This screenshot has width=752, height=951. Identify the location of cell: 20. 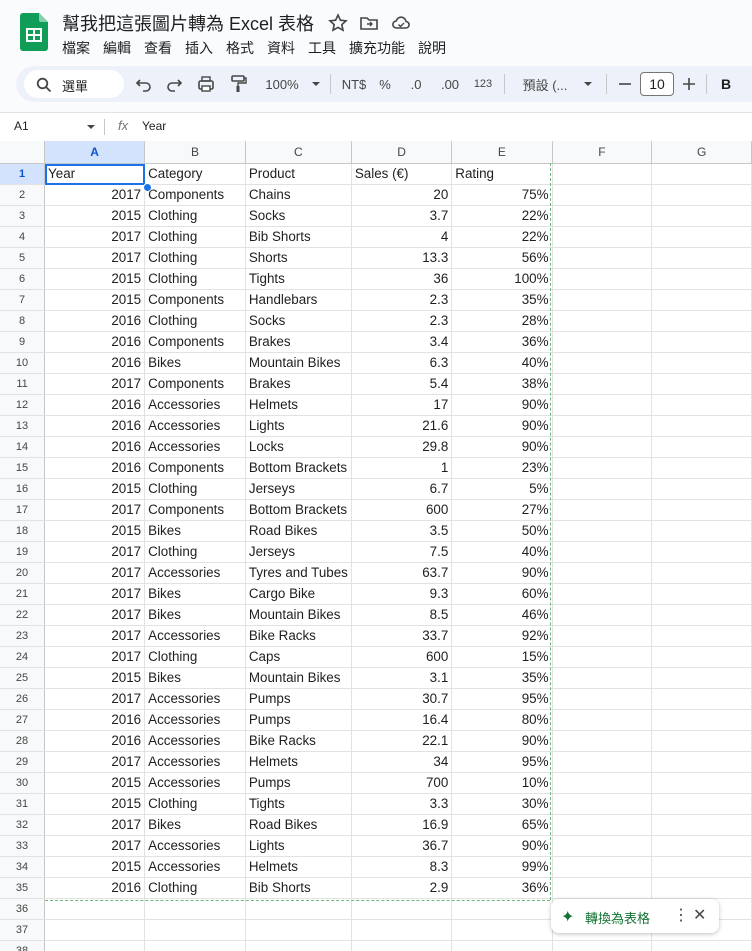
(402, 195).